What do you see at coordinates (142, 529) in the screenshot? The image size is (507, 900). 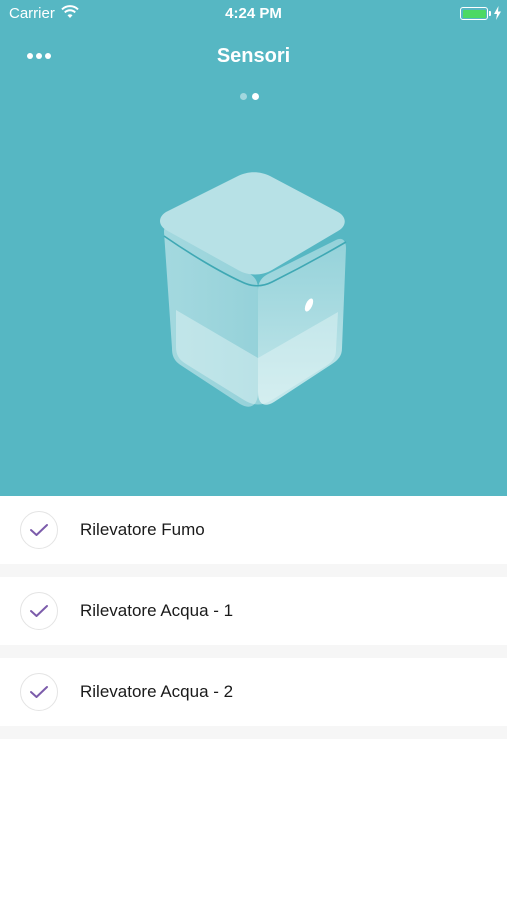 I see `sensor-label: Rilevatore Fumo` at bounding box center [142, 529].